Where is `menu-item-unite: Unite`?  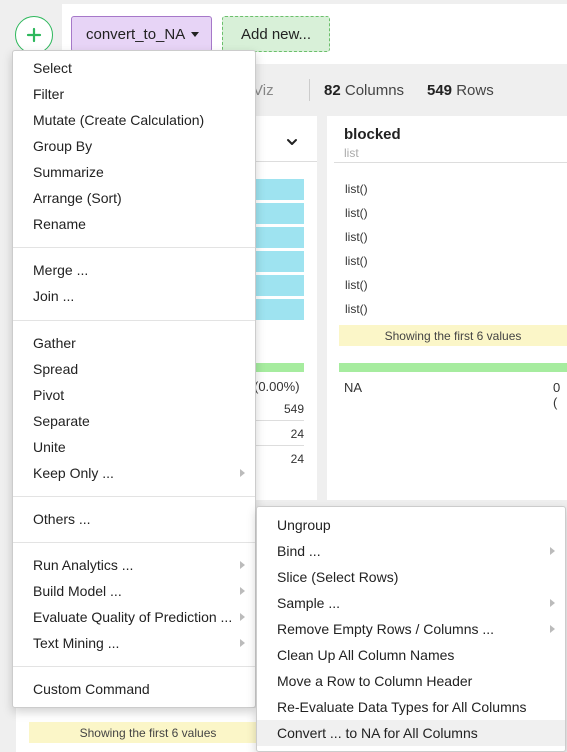 menu-item-unite: Unite is located at coordinates (134, 447).